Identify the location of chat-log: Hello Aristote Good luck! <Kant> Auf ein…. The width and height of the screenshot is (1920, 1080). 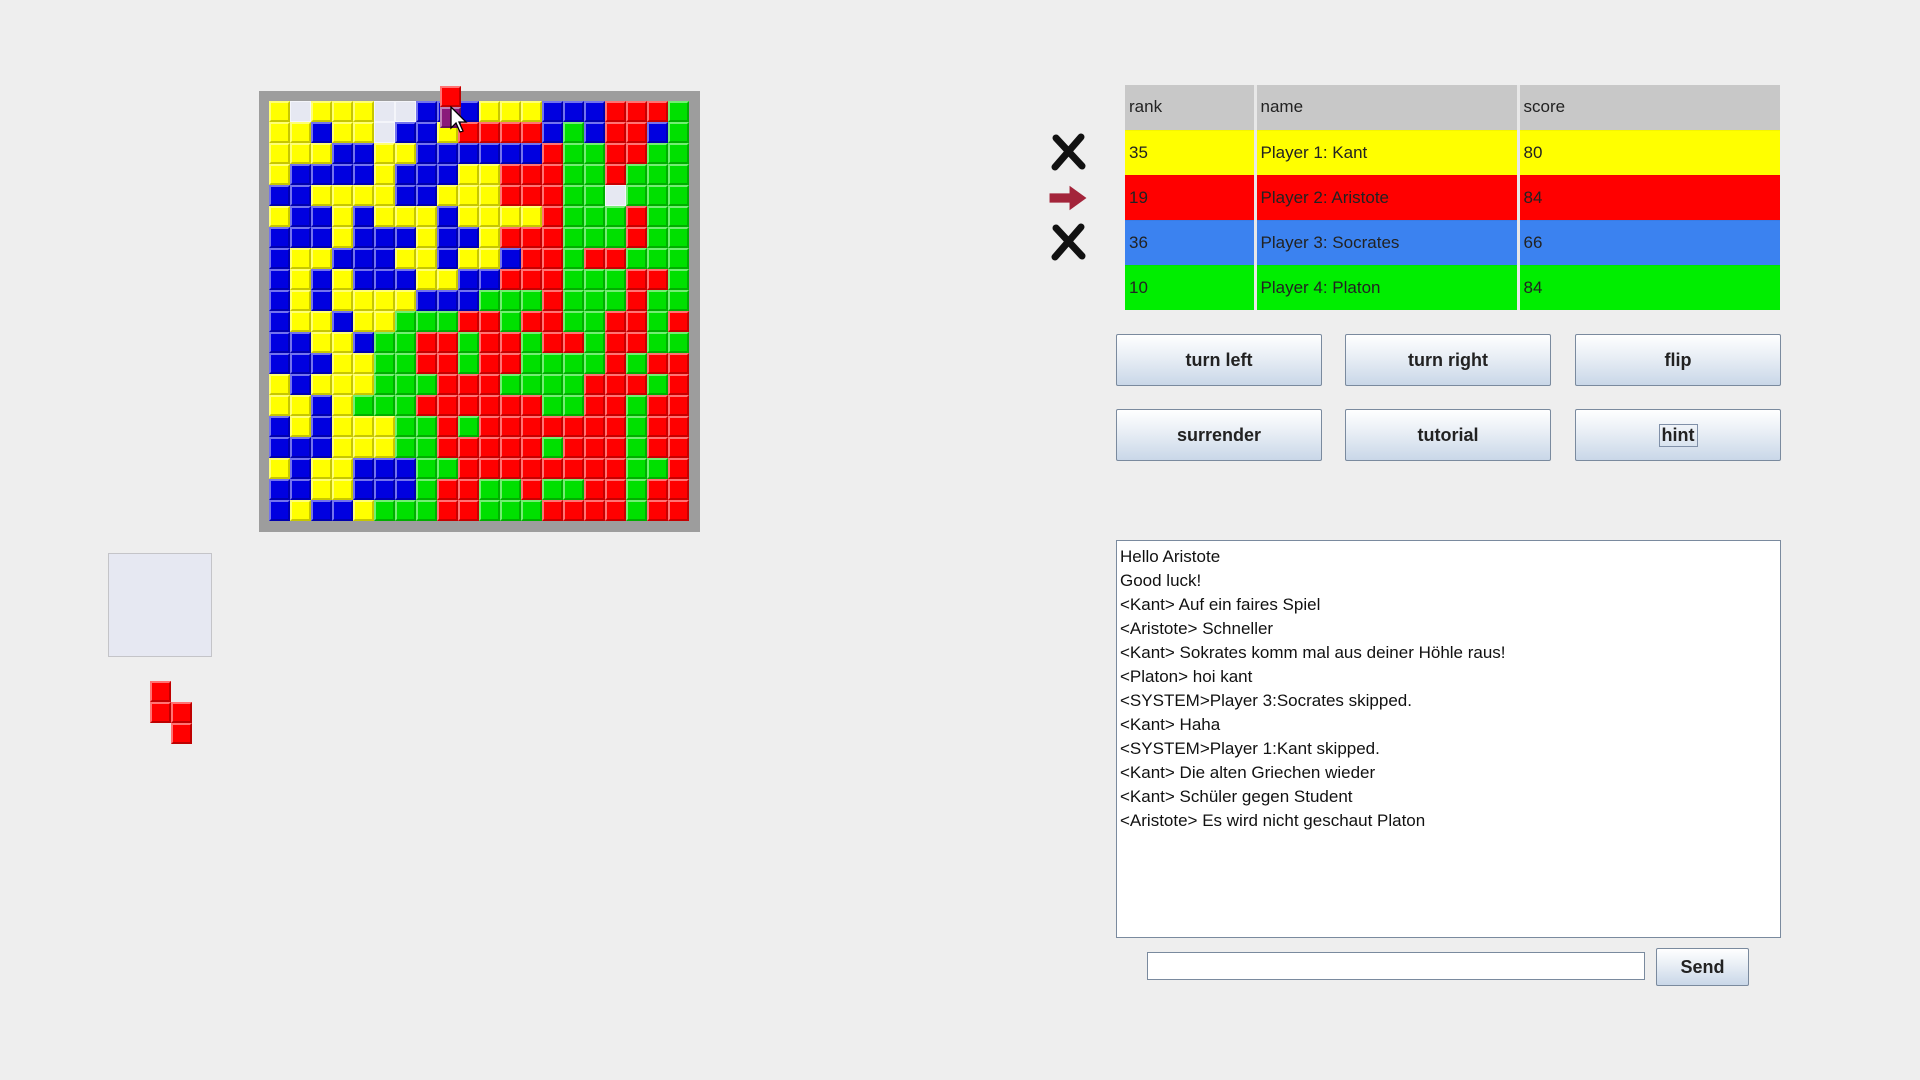
(1448, 739).